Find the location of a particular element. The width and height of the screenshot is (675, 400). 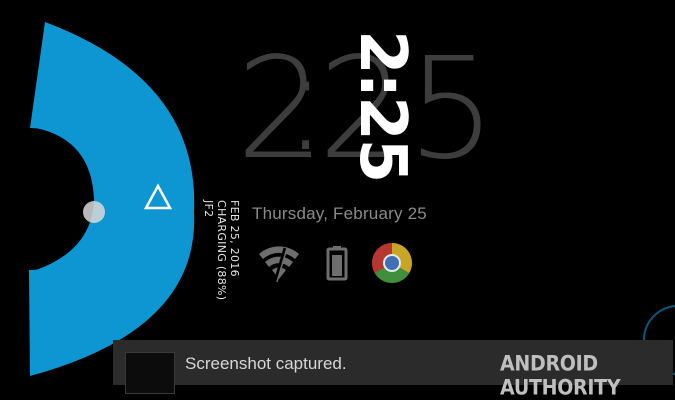

screenshot-thumbnail is located at coordinates (150, 373).